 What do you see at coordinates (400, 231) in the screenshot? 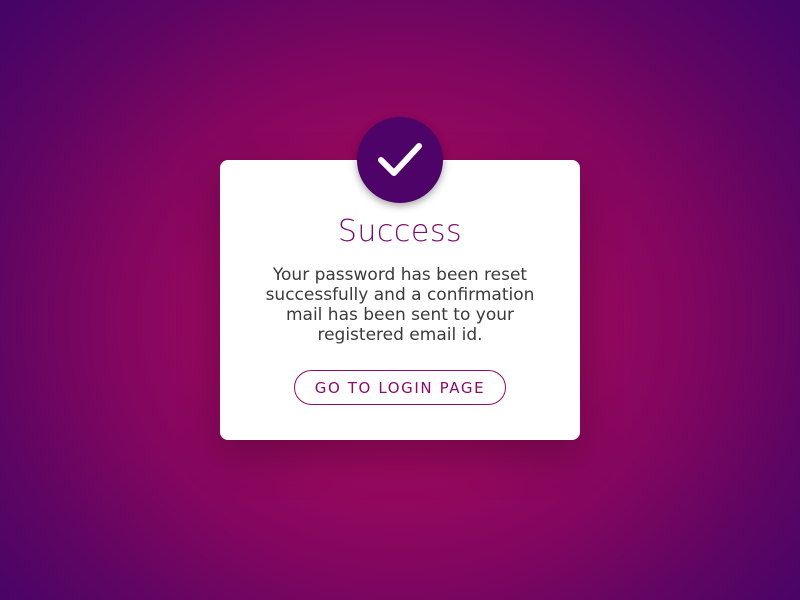
I see `dialog-title: Success` at bounding box center [400, 231].